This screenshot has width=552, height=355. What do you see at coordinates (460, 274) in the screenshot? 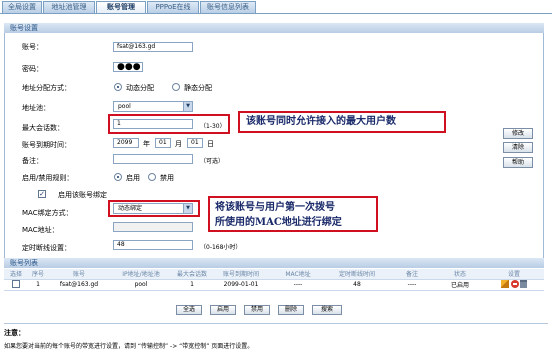
I see `col-status: 状态` at bounding box center [460, 274].